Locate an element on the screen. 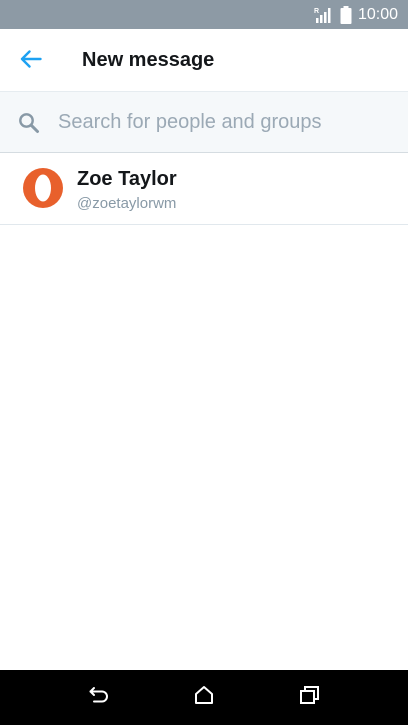 The image size is (408, 725). recents-icon is located at coordinates (309, 697).